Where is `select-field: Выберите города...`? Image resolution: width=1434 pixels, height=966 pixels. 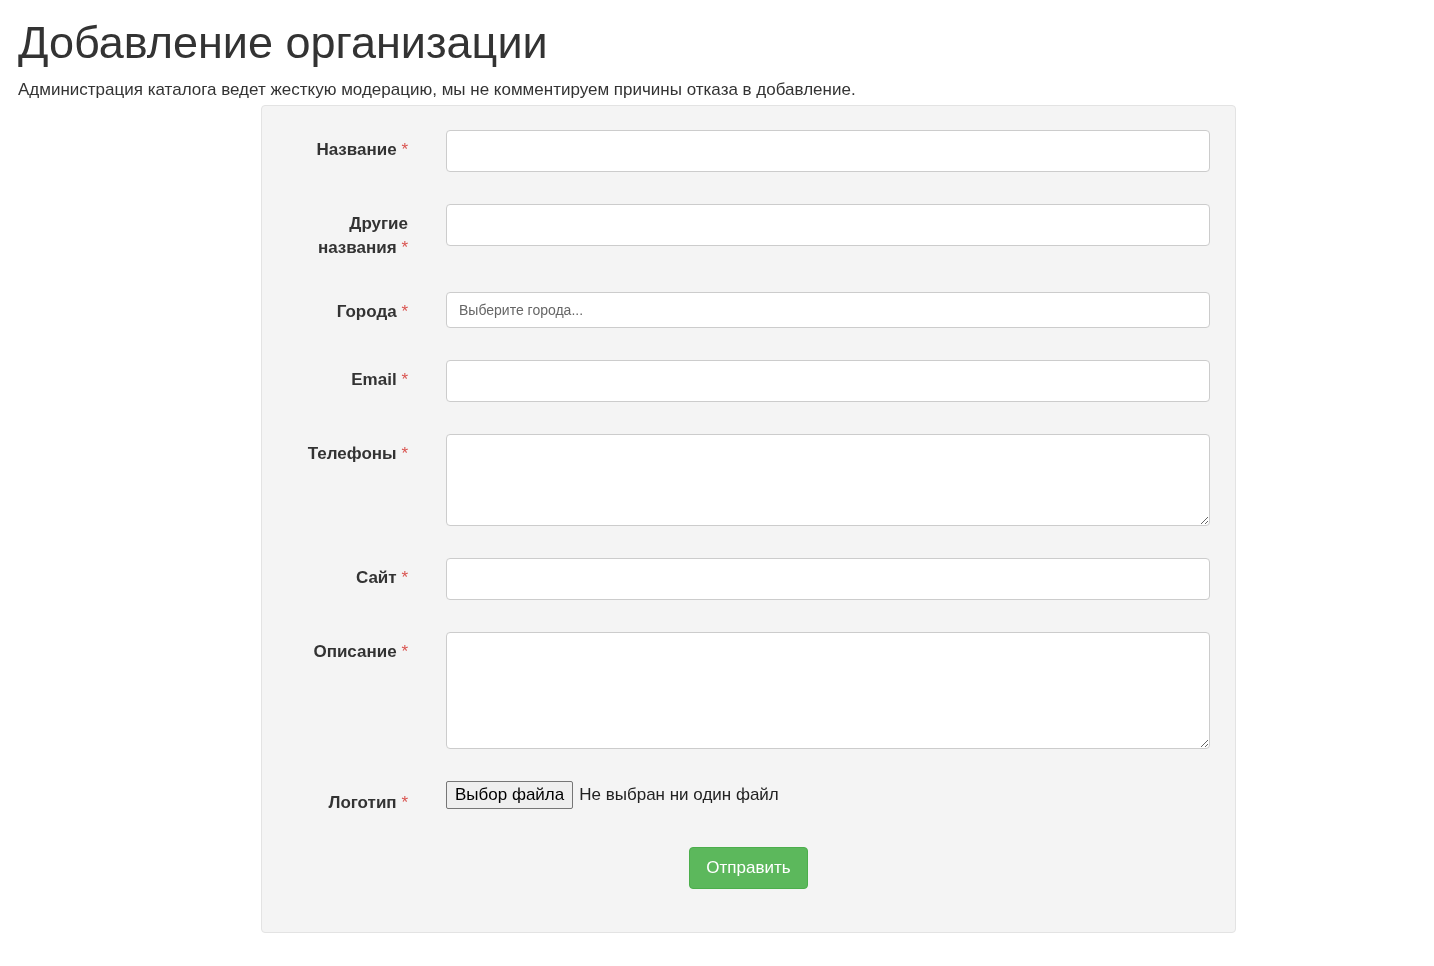
select-field: Выберите города... is located at coordinates (828, 310).